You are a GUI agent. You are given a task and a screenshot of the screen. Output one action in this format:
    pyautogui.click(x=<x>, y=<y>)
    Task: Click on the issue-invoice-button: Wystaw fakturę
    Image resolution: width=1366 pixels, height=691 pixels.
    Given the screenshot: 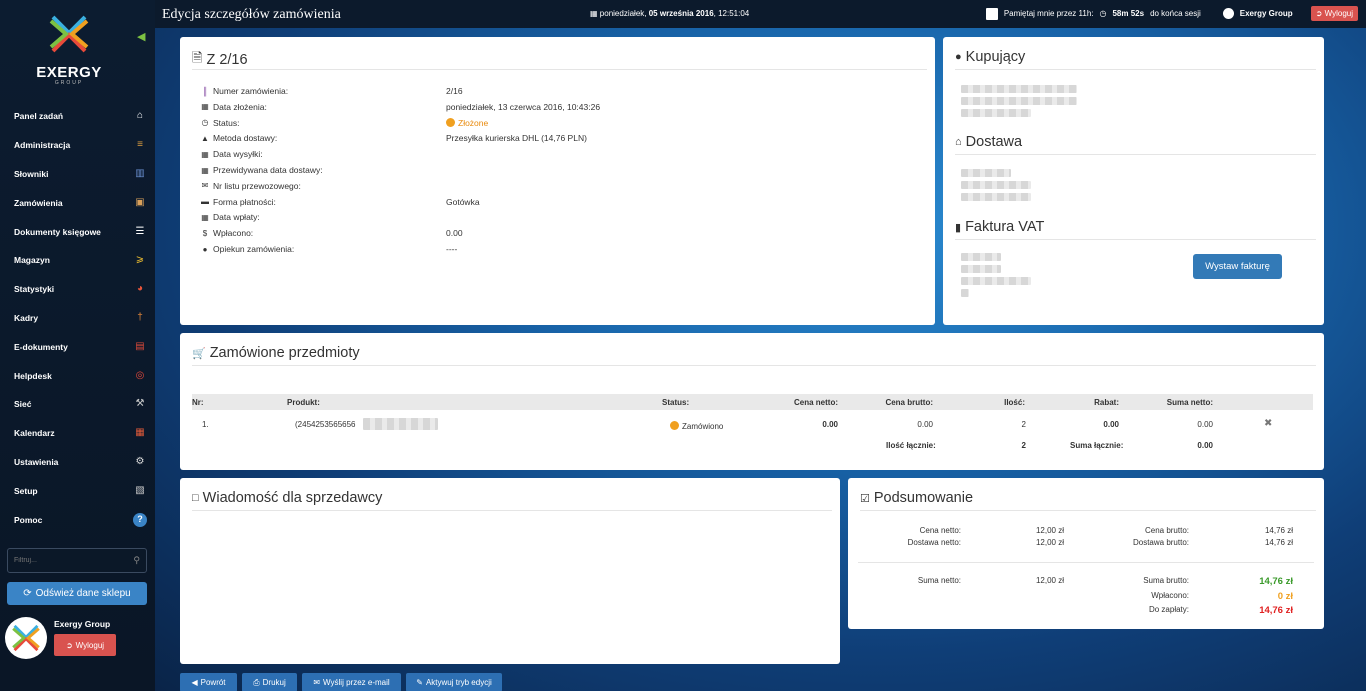 What is the action you would take?
    pyautogui.click(x=1237, y=266)
    